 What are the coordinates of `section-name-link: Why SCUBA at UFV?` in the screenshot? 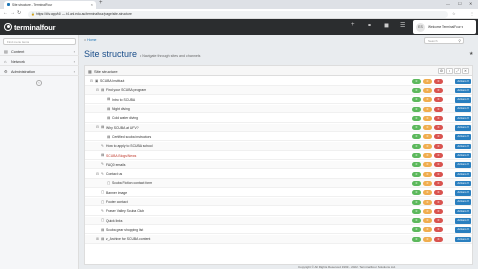 It's located at (122, 128).